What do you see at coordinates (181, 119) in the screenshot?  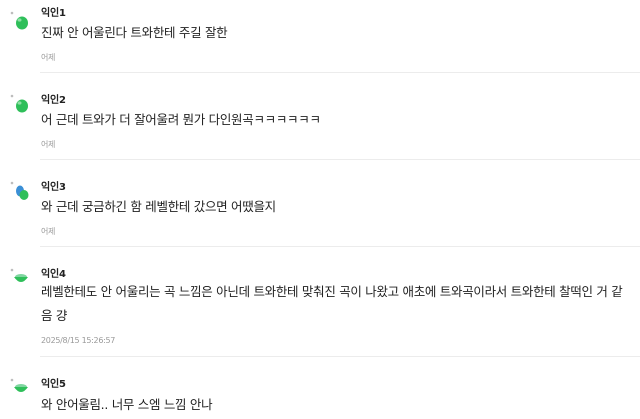 I see `comment-text: 어 근데 트와가 더 잘어울려 뭔가 다인원곡ㅋㅋㅋㅋㅋㅋ` at bounding box center [181, 119].